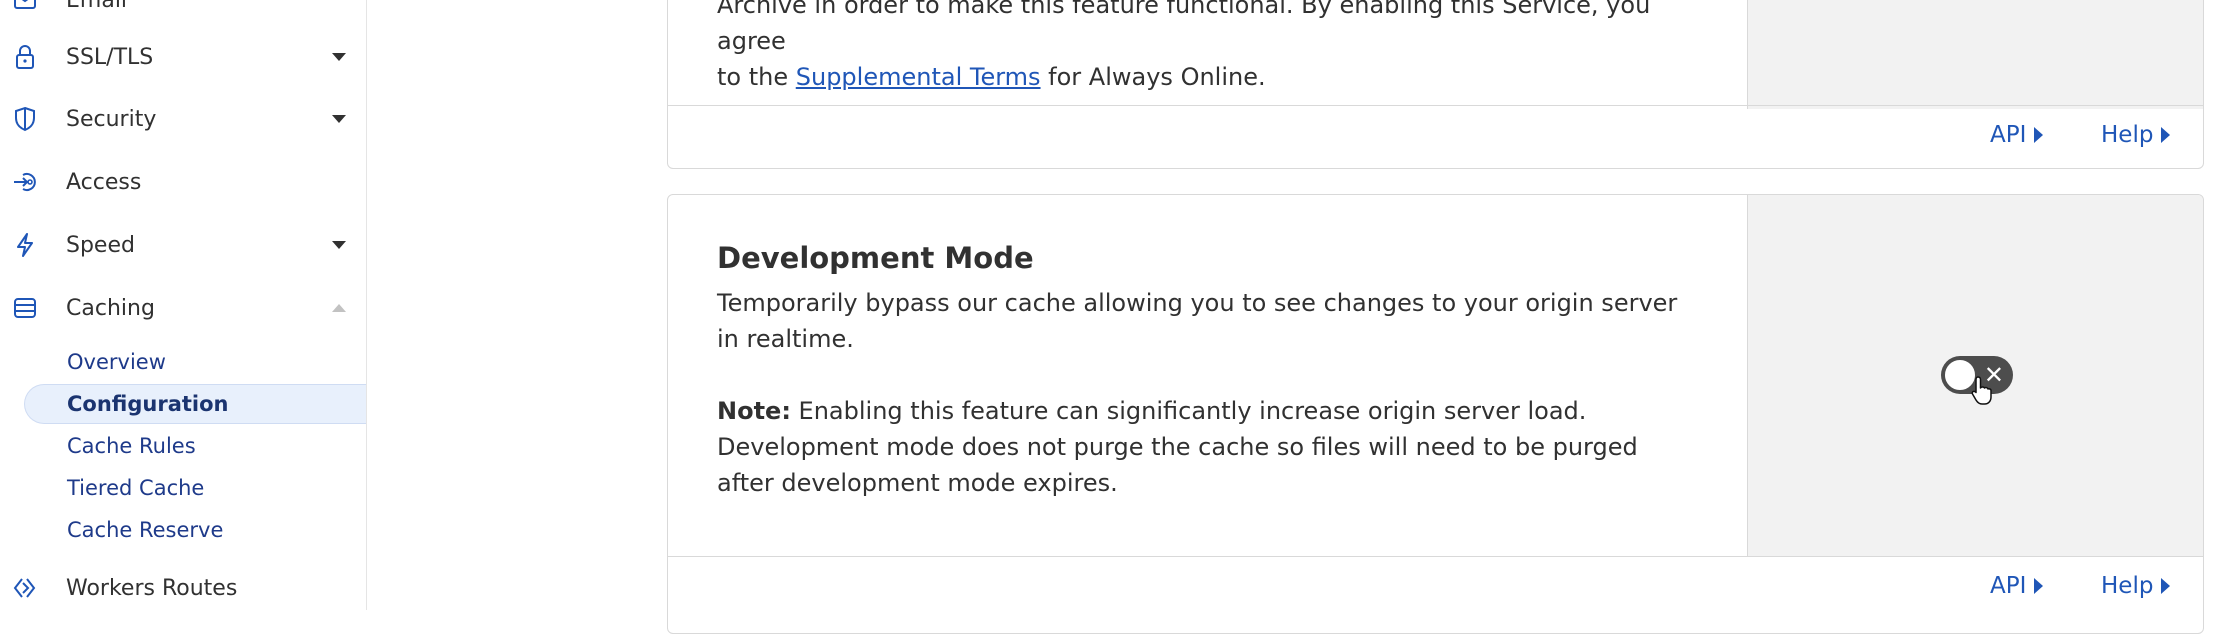 This screenshot has height=634, width=2218. I want to click on sidebar-subitem-label: Cache Rules, so click(131, 446).